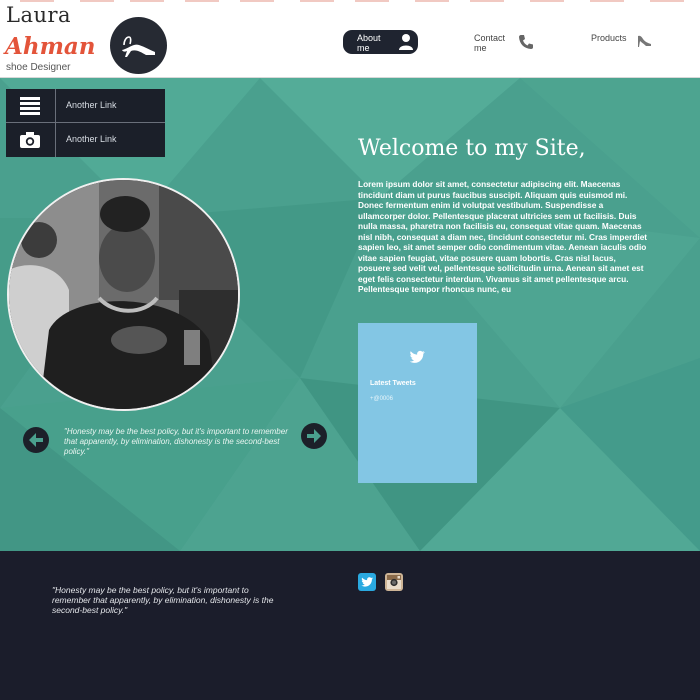 This screenshot has height=700, width=700. Describe the element at coordinates (31, 106) in the screenshot. I see `list-icon` at that location.